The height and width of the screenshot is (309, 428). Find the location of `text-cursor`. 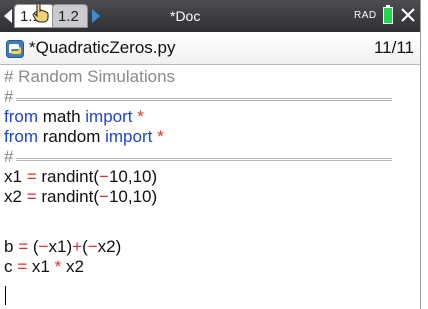

text-cursor is located at coordinates (5, 295).